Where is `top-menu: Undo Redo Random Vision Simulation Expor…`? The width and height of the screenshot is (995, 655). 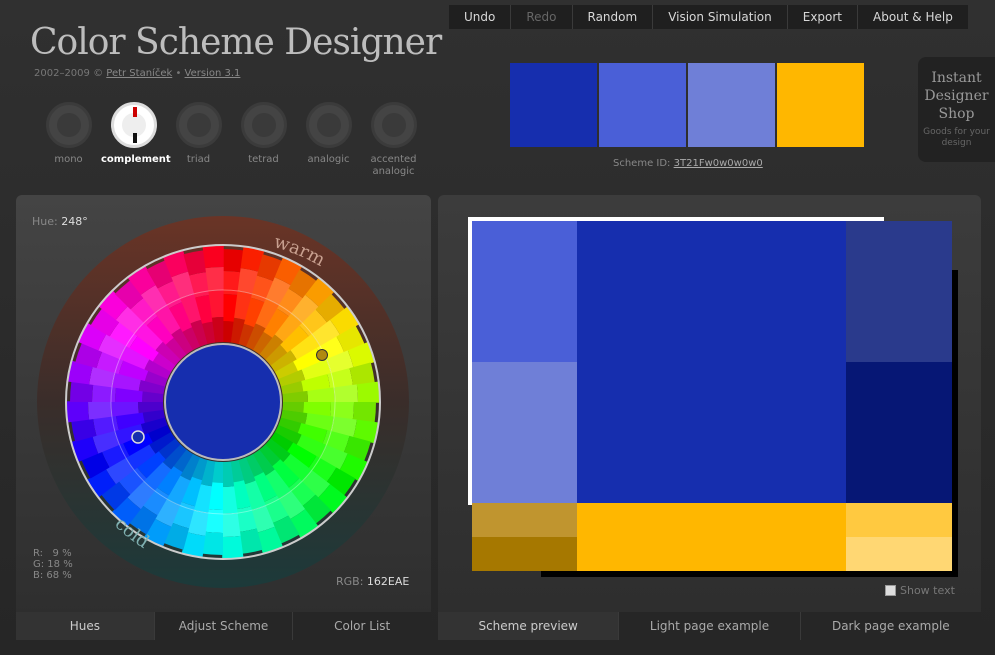 top-menu: Undo Redo Random Vision Simulation Expor… is located at coordinates (708, 17).